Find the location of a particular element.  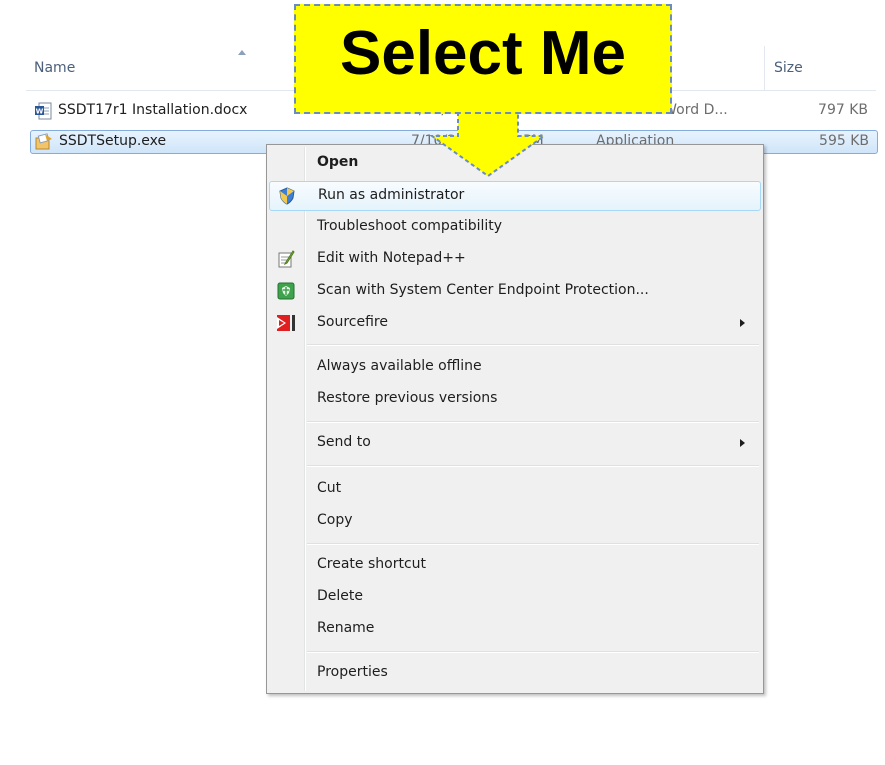

menu-item-label: Always available offline is located at coordinates (399, 366).